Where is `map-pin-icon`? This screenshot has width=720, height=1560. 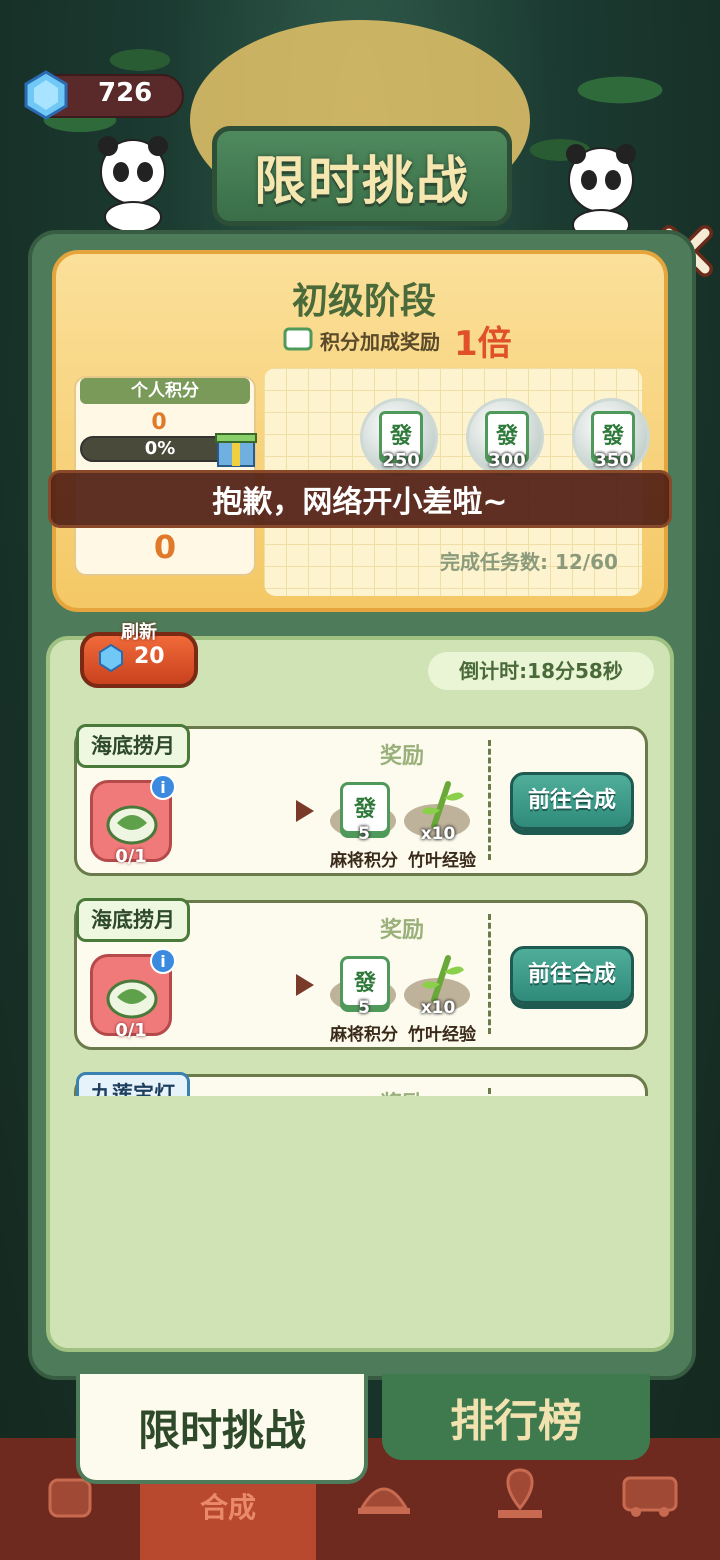
map-pin-icon is located at coordinates (520, 1494).